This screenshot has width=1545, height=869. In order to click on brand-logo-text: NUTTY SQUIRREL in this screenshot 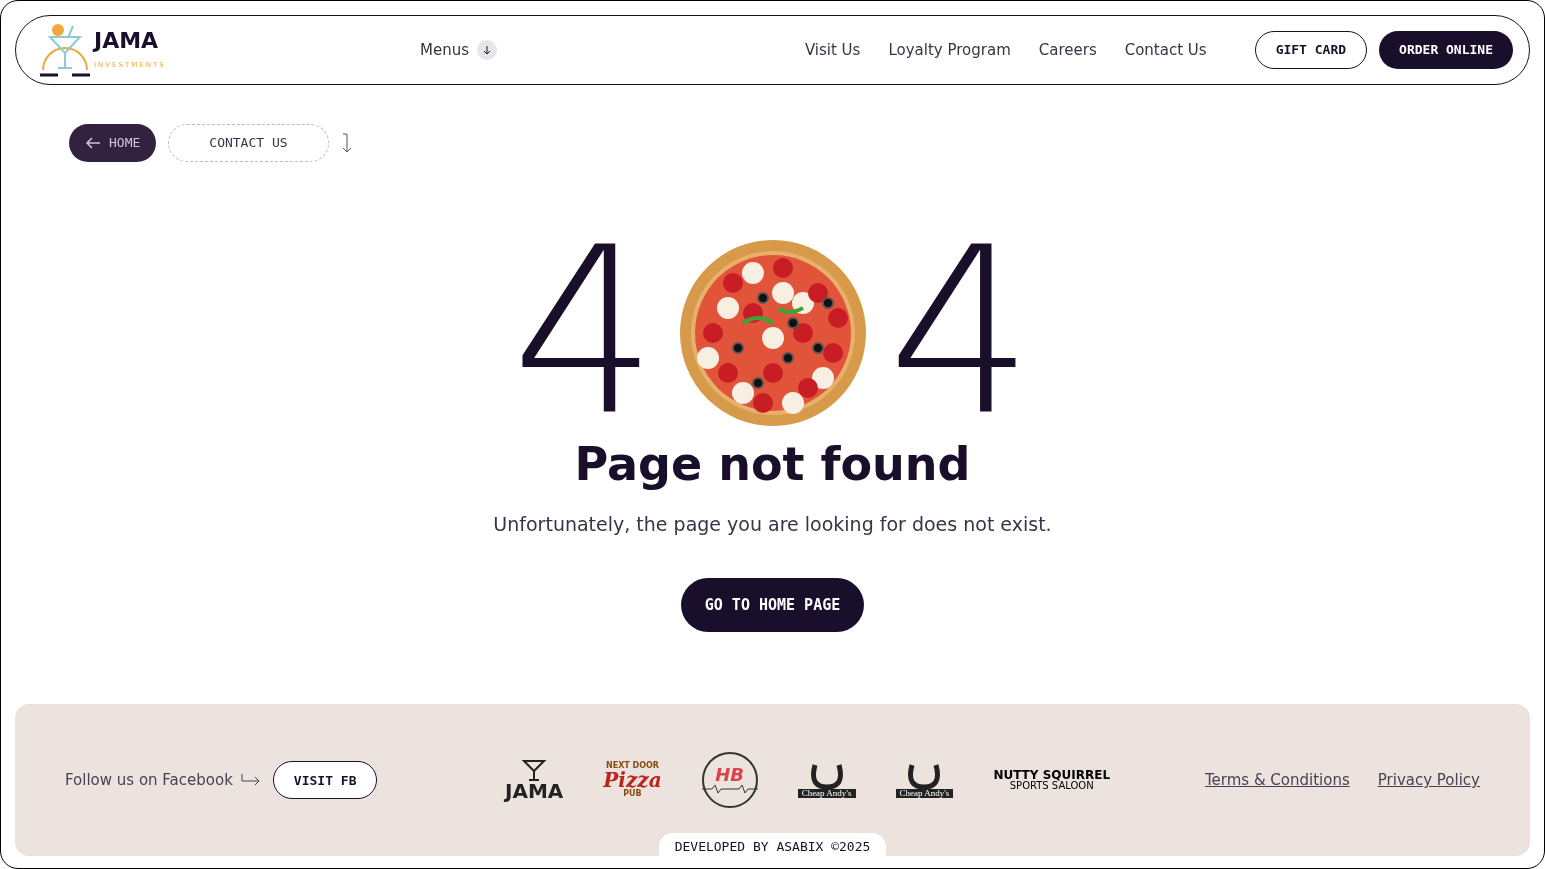, I will do `click(1052, 775)`.